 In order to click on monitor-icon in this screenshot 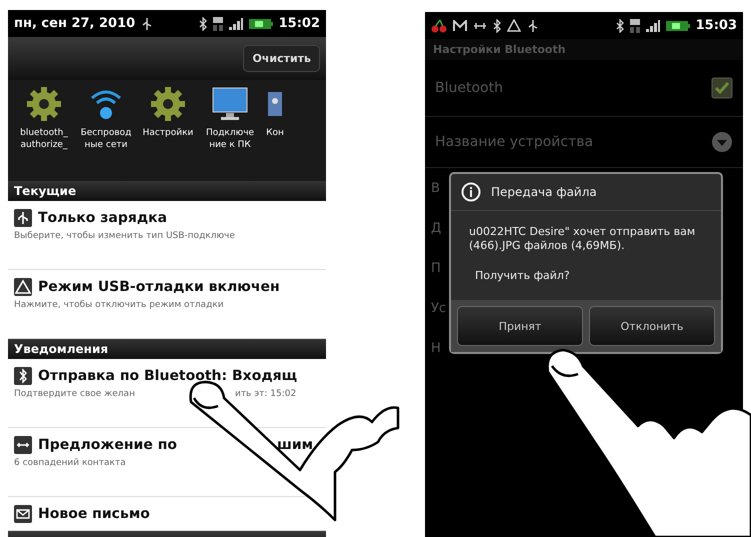, I will do `click(230, 104)`.